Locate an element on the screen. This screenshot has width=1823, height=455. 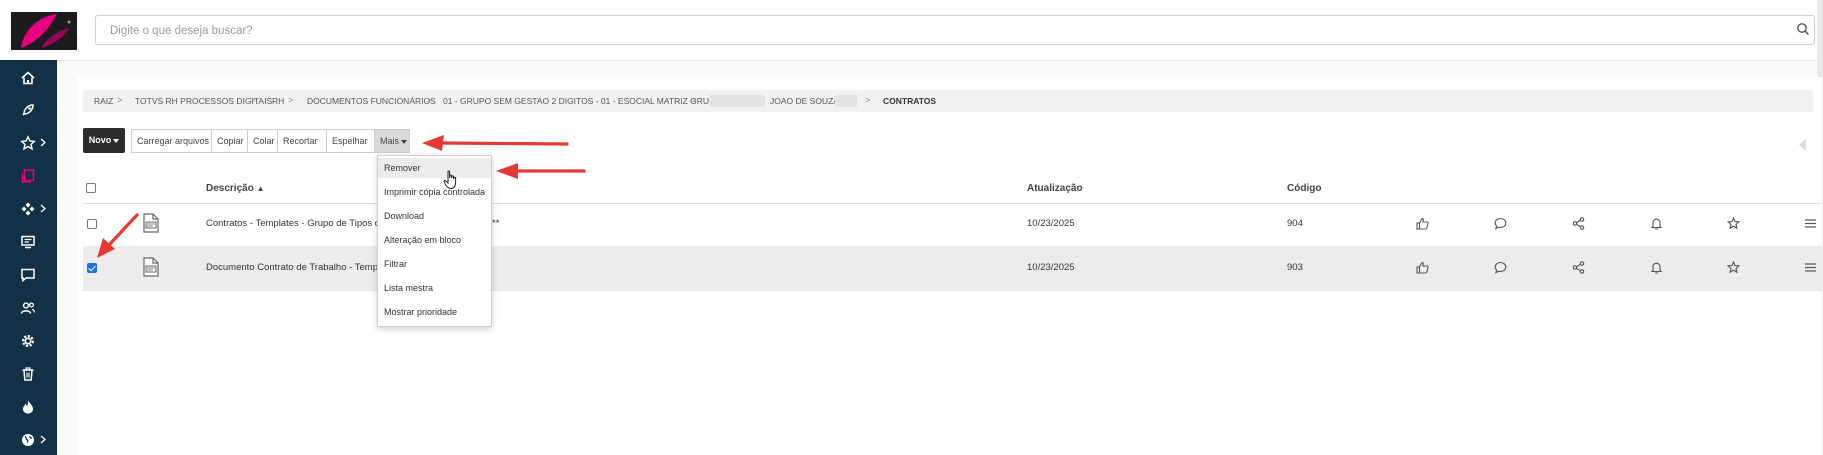
sidebar-item-workflow is located at coordinates (28, 209).